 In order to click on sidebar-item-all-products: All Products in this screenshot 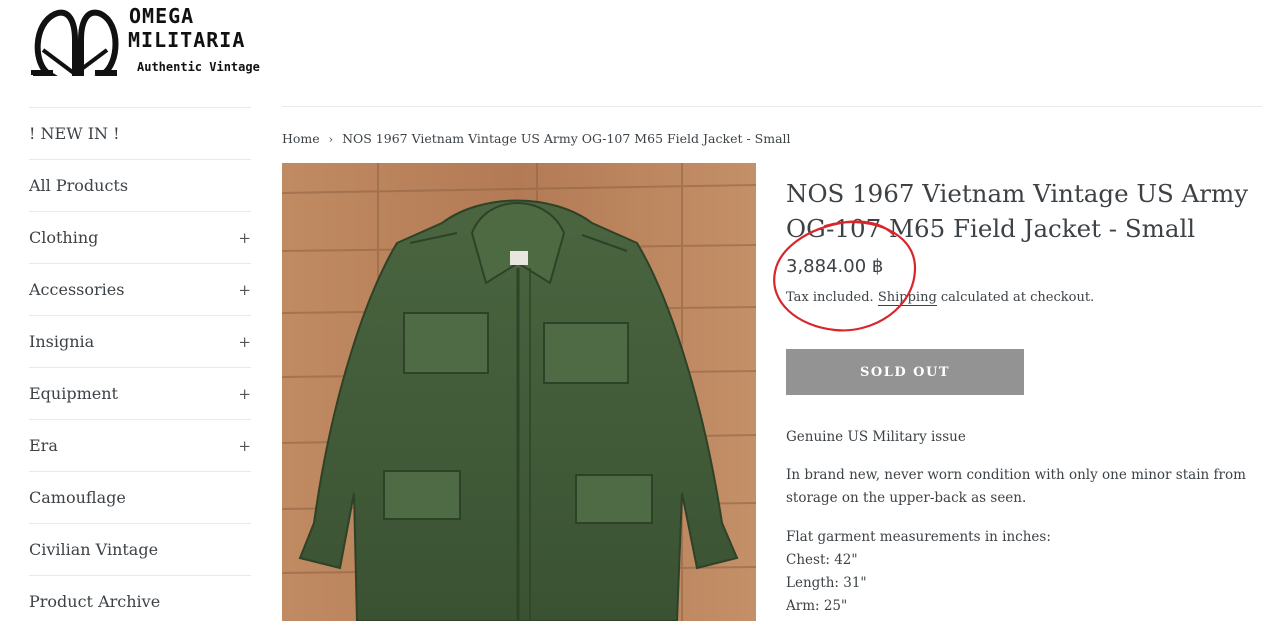, I will do `click(140, 185)`.